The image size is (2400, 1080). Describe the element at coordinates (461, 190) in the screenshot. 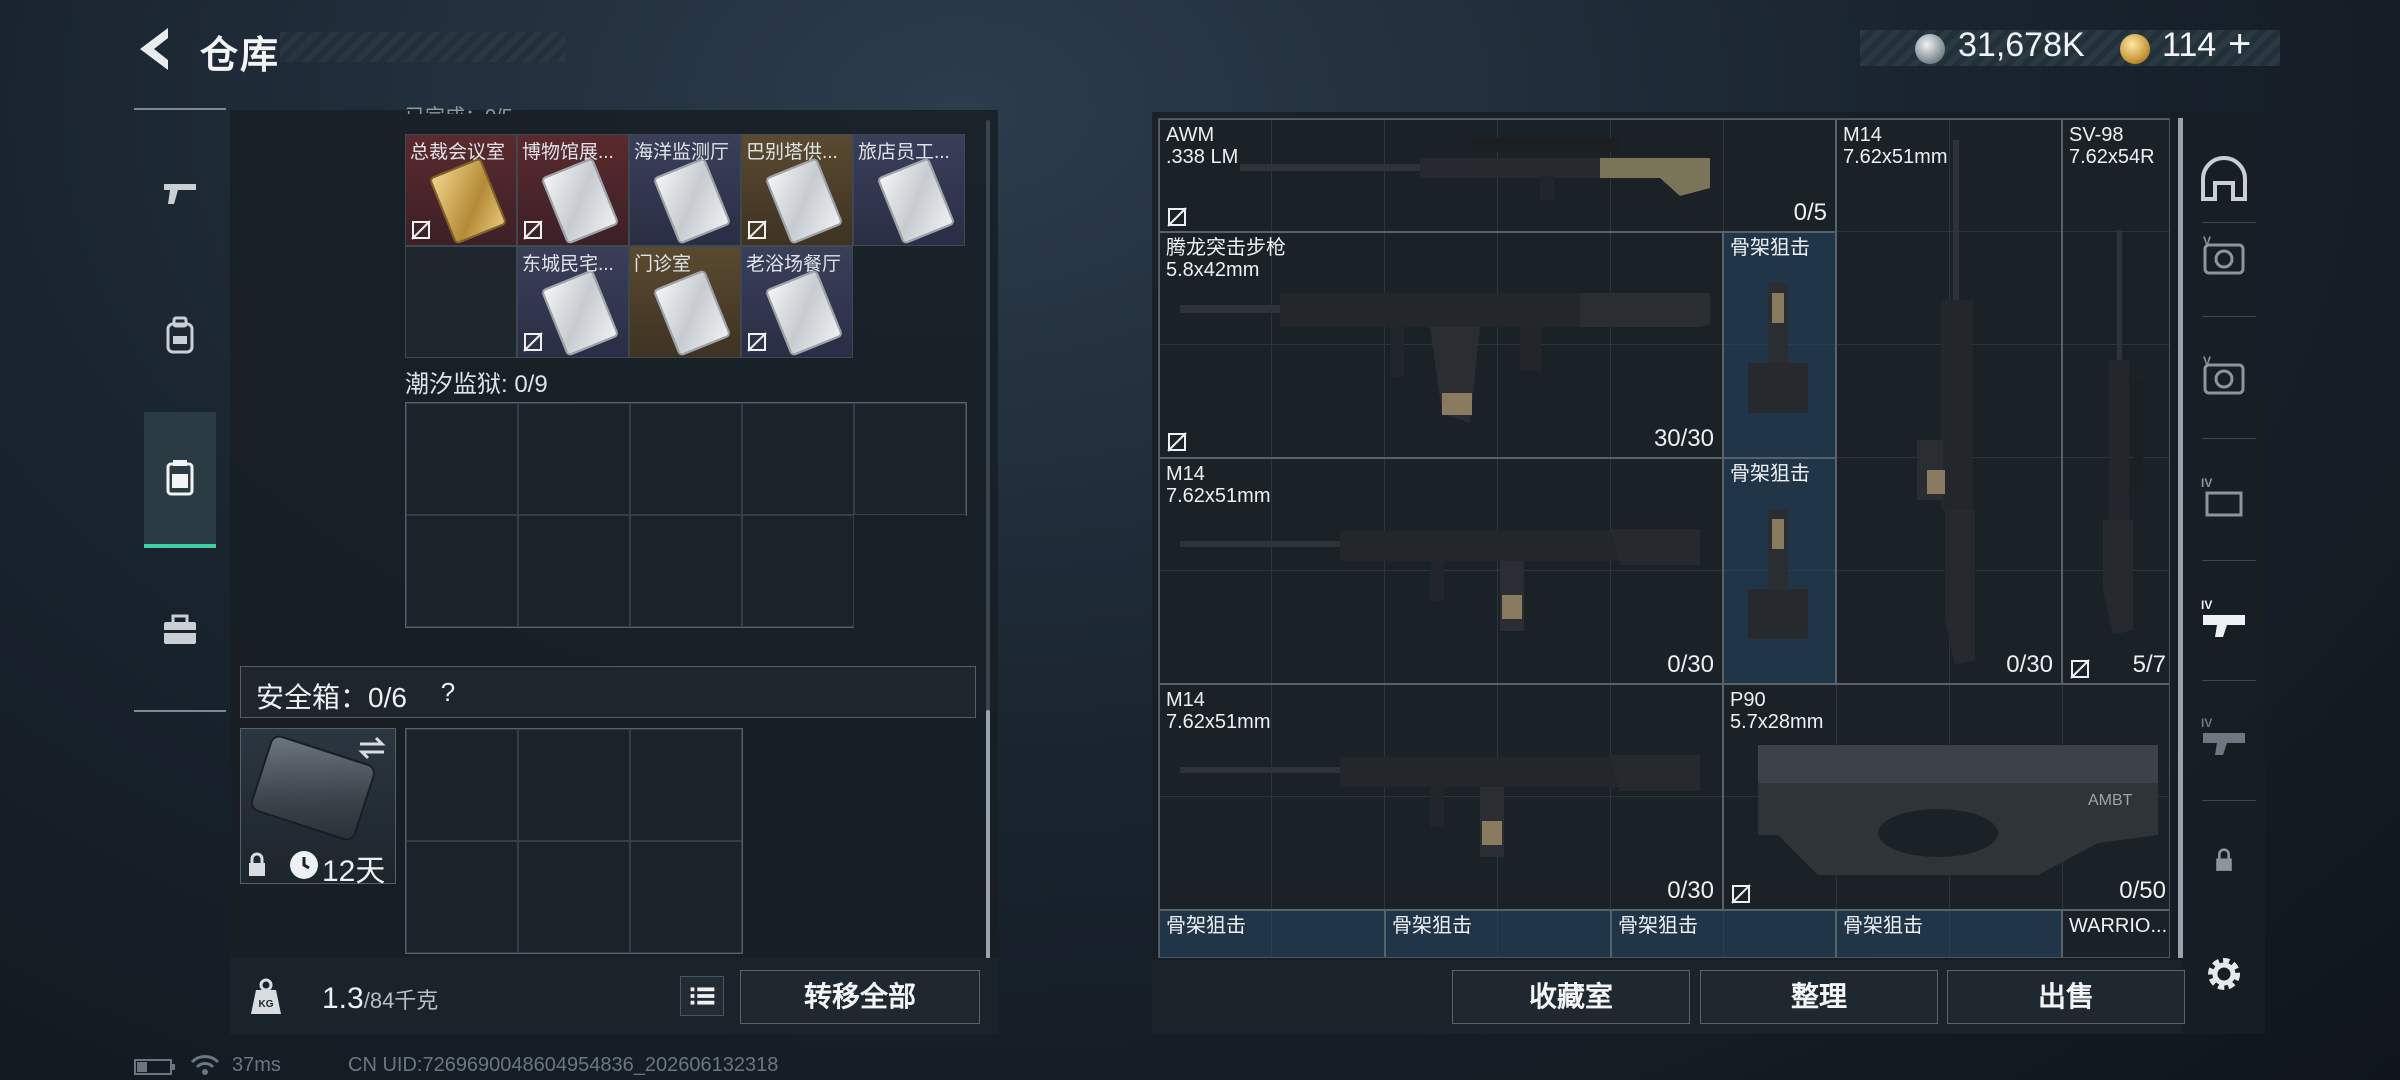

I see `keycard-slot: 总裁会议室` at that location.